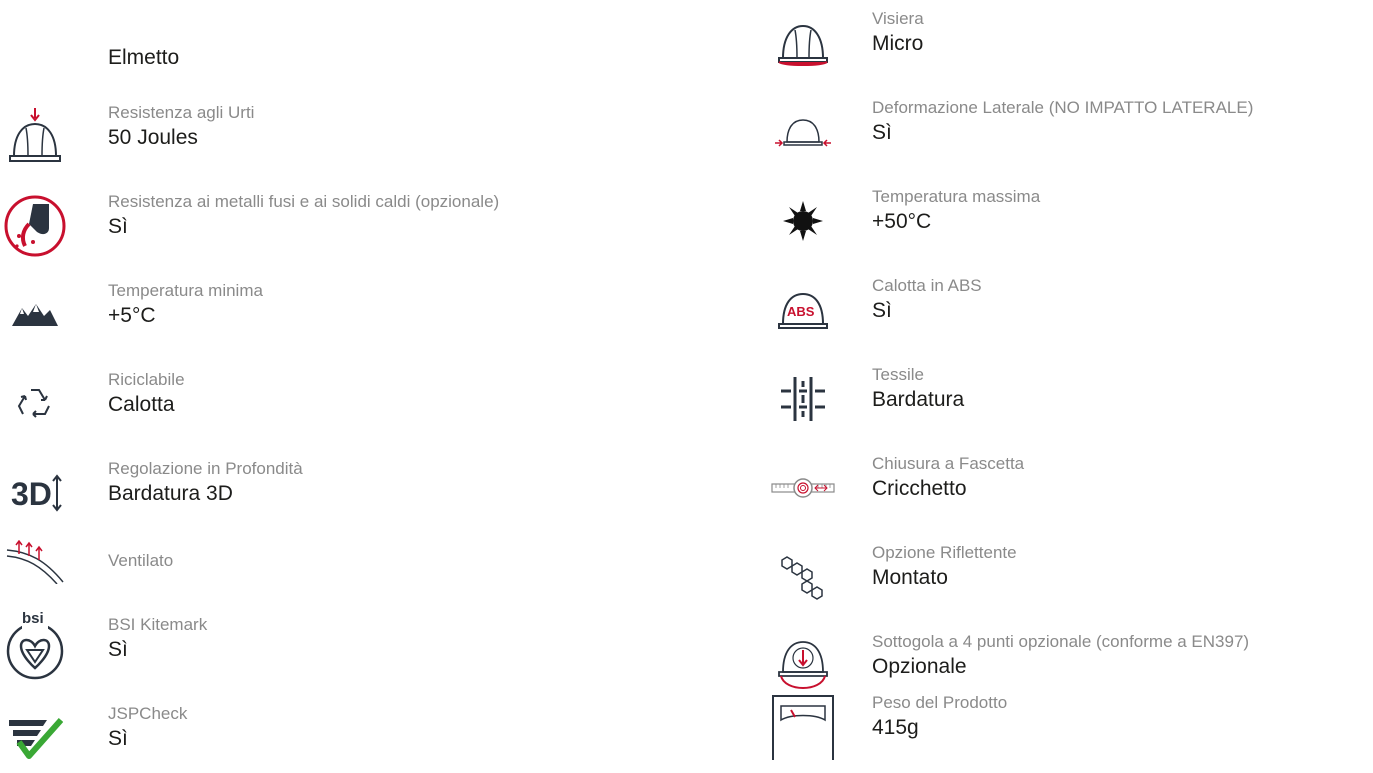  Describe the element at coordinates (803, 399) in the screenshot. I see `textile-icon` at that location.